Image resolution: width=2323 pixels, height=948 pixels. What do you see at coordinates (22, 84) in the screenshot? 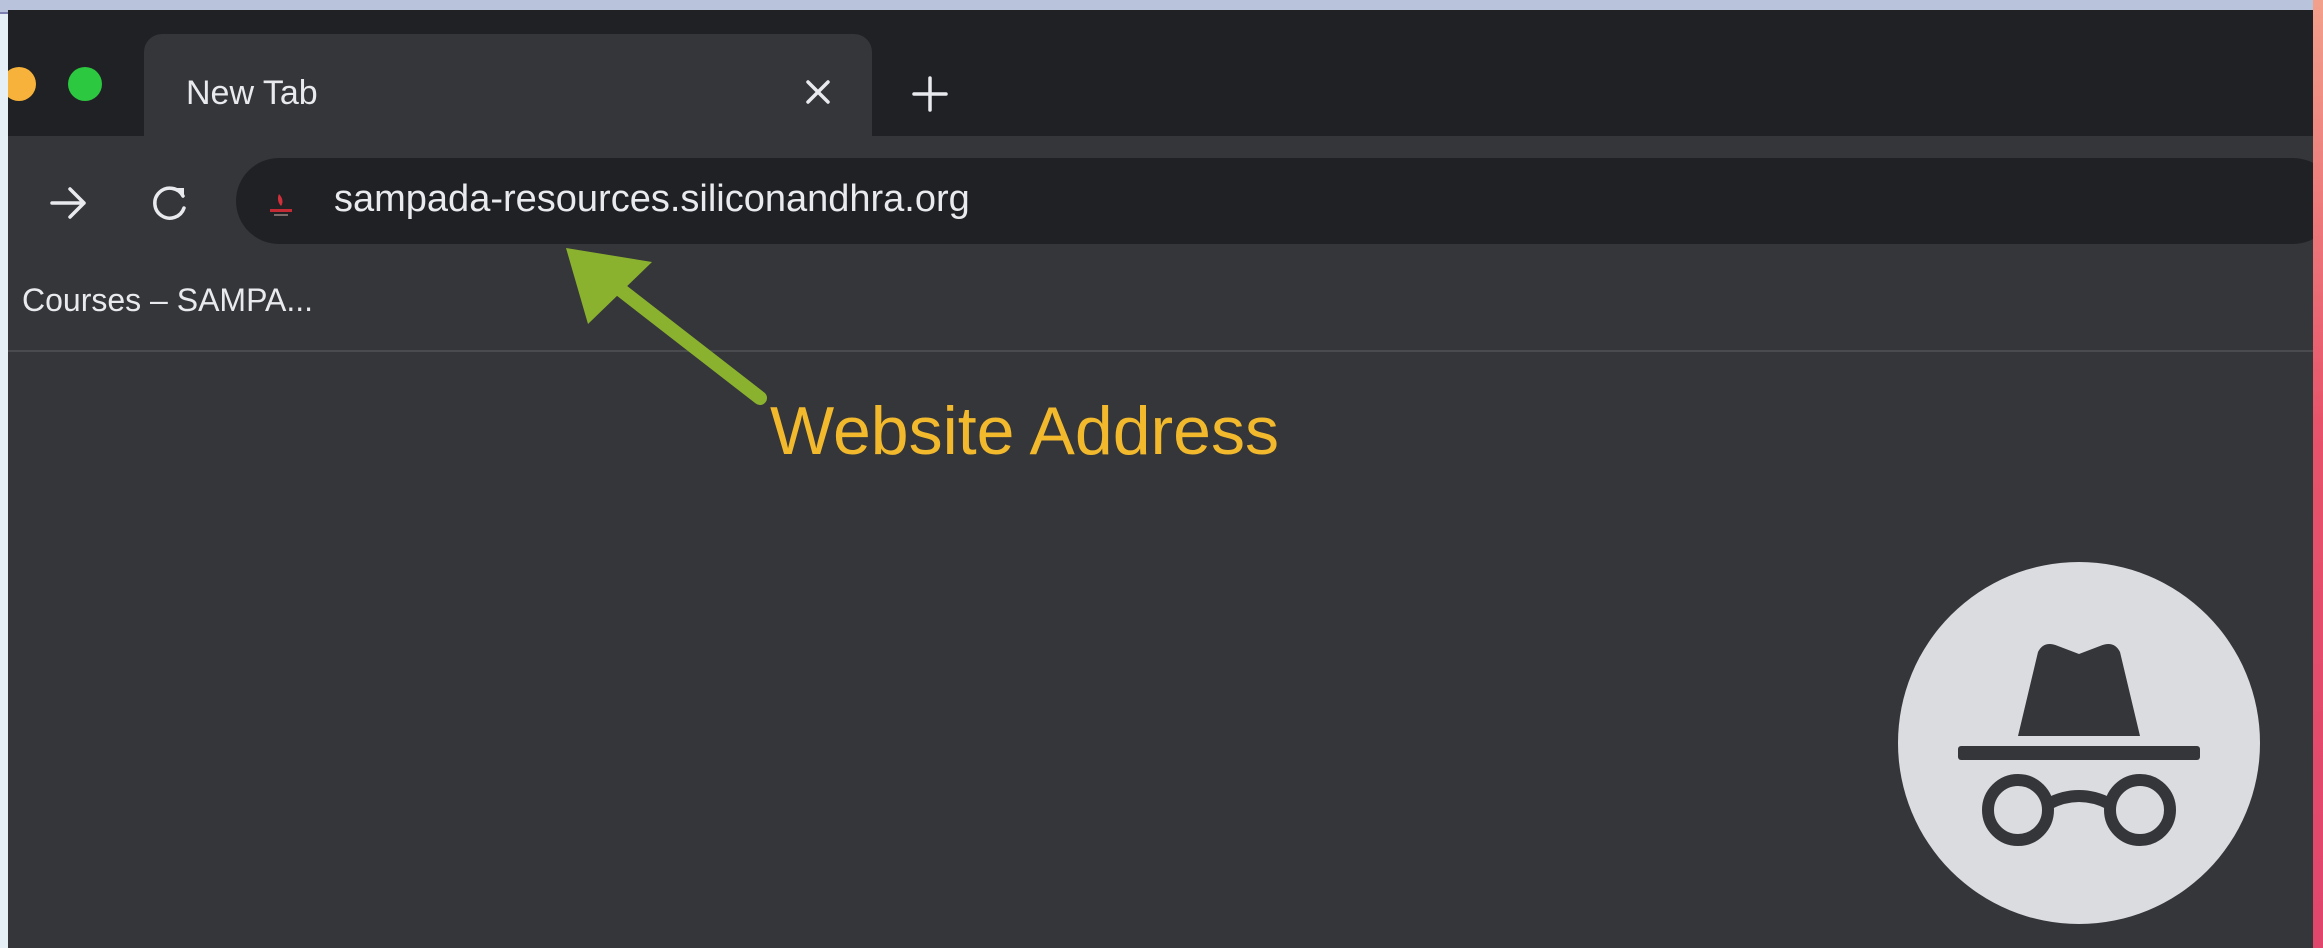
I see `minimize-window-button` at bounding box center [22, 84].